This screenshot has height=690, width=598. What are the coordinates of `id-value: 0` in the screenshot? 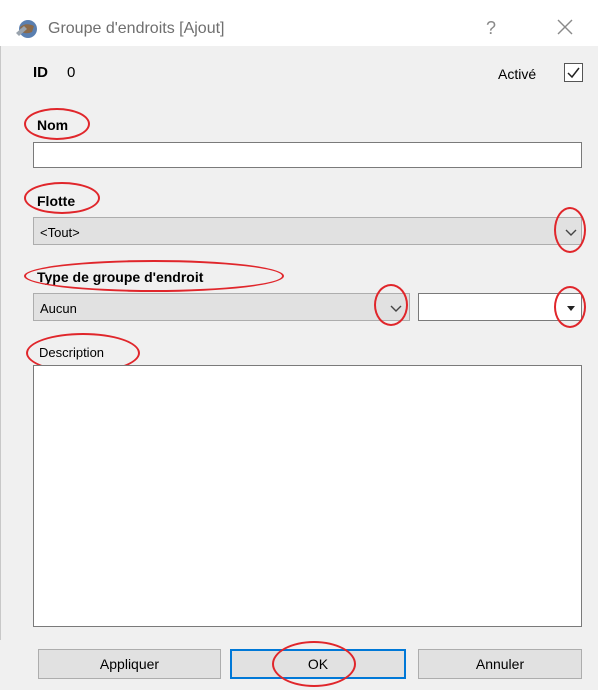 It's located at (71, 72).